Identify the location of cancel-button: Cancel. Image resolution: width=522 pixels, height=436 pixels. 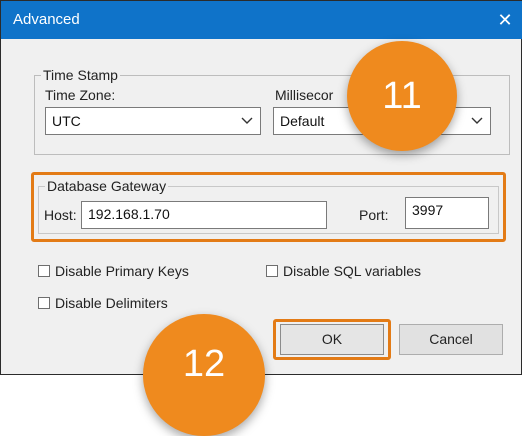
(451, 339).